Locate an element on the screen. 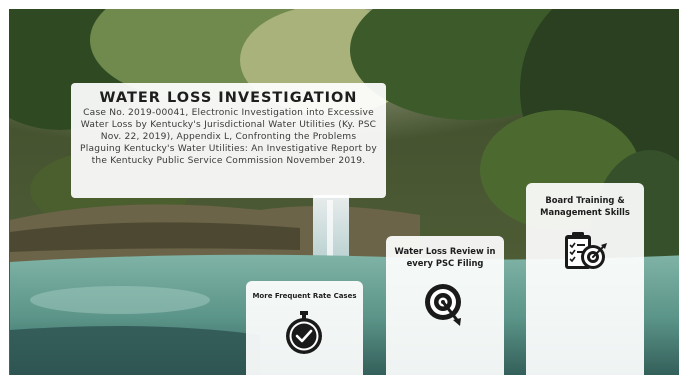 This screenshot has width=688, height=381. card-label: More Frequent Rate Cases is located at coordinates (304, 296).